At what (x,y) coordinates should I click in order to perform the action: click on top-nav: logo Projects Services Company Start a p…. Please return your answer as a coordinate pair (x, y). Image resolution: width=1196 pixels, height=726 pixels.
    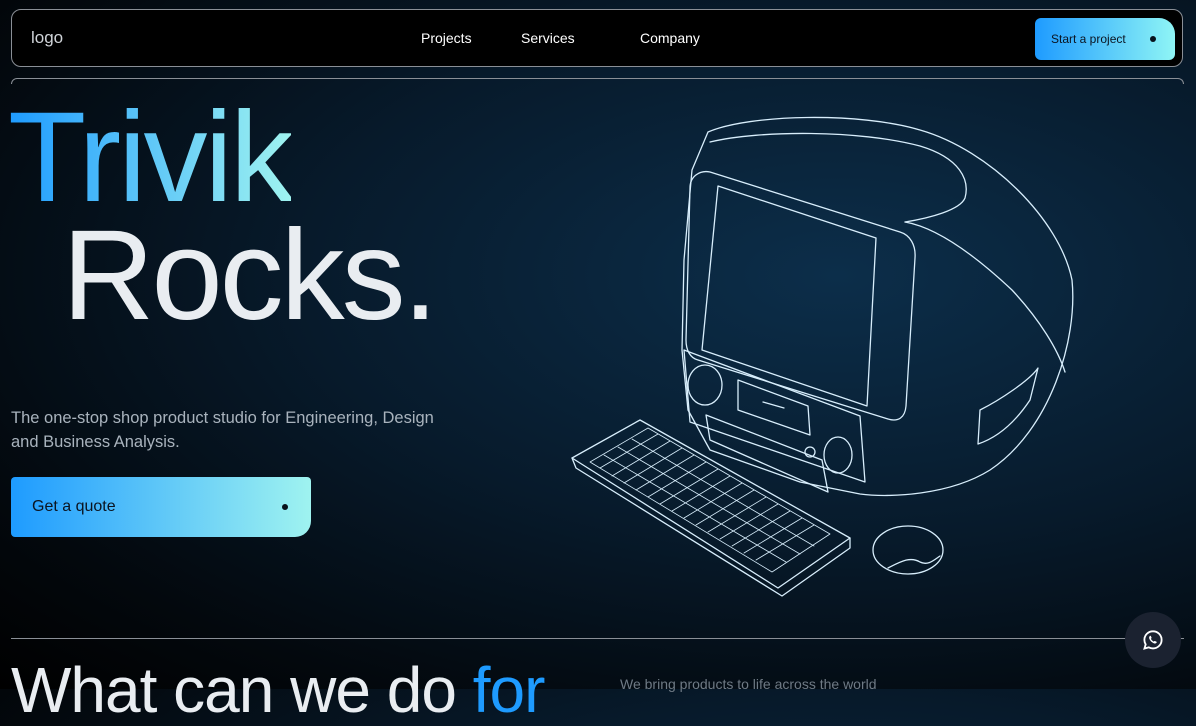
    Looking at the image, I should click on (597, 38).